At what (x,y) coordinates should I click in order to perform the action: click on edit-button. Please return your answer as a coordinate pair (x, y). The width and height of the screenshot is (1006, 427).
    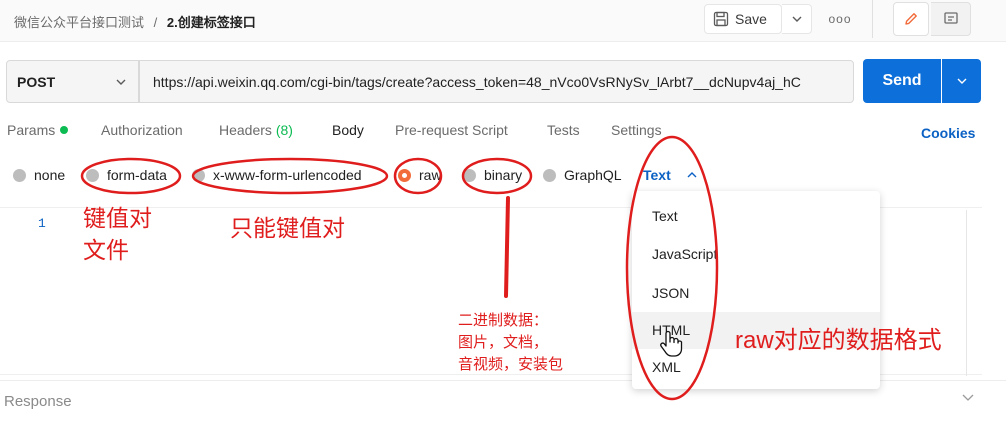
    Looking at the image, I should click on (911, 19).